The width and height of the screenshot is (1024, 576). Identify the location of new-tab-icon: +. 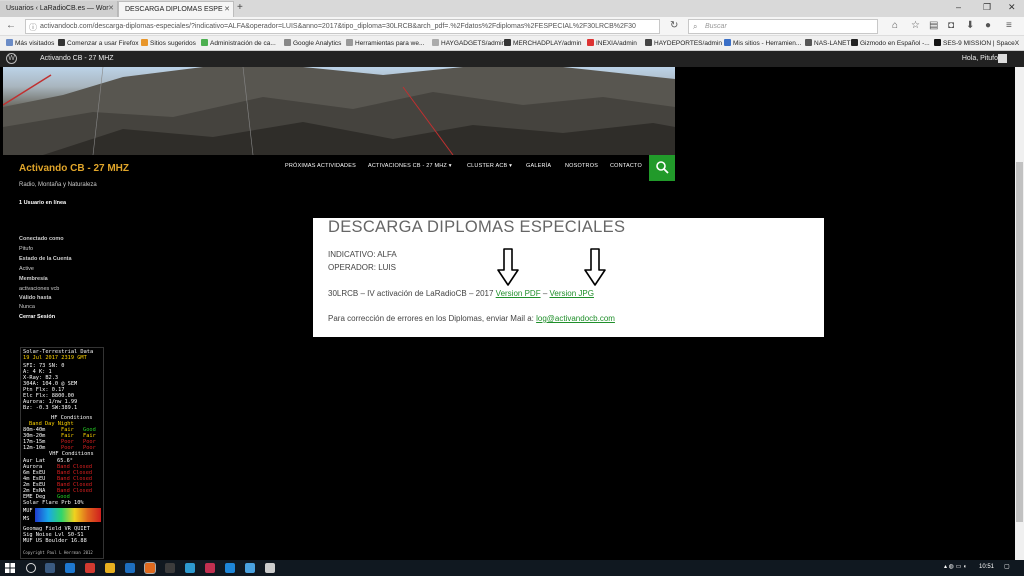
(240, 7).